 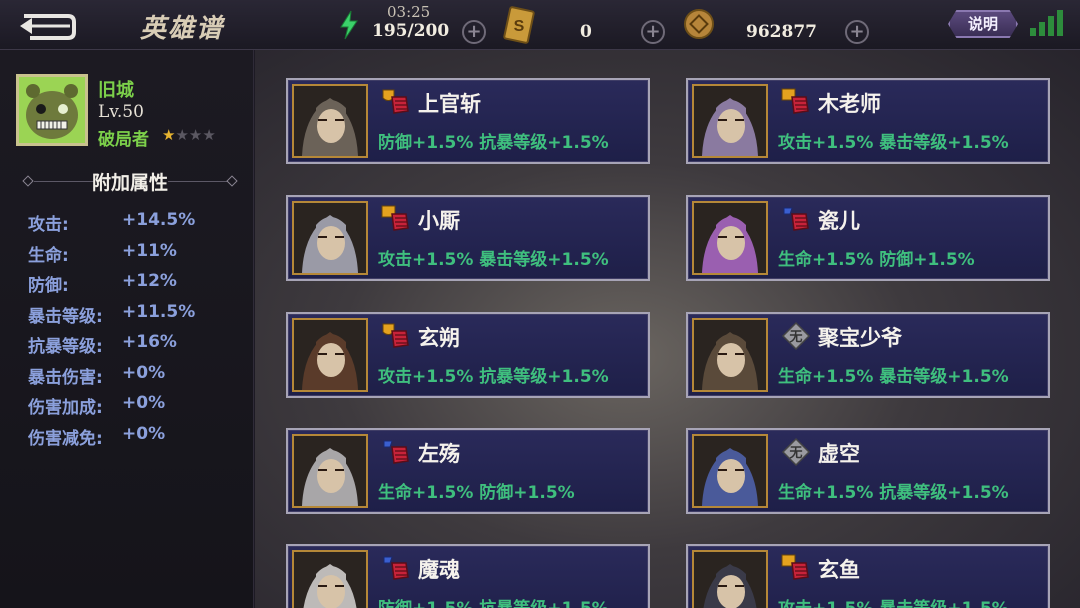 What do you see at coordinates (468, 355) in the screenshot?
I see `hero-card: 玄朔攻击+1.5% 抗暴等级+1.5%` at bounding box center [468, 355].